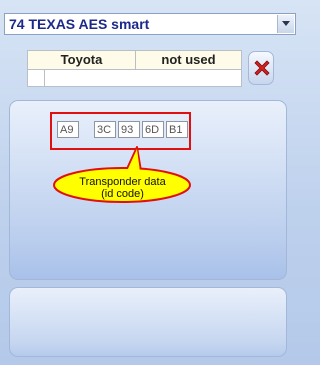 The image size is (320, 365). Describe the element at coordinates (122, 182) in the screenshot. I see `callout-line: Transponder data` at that location.